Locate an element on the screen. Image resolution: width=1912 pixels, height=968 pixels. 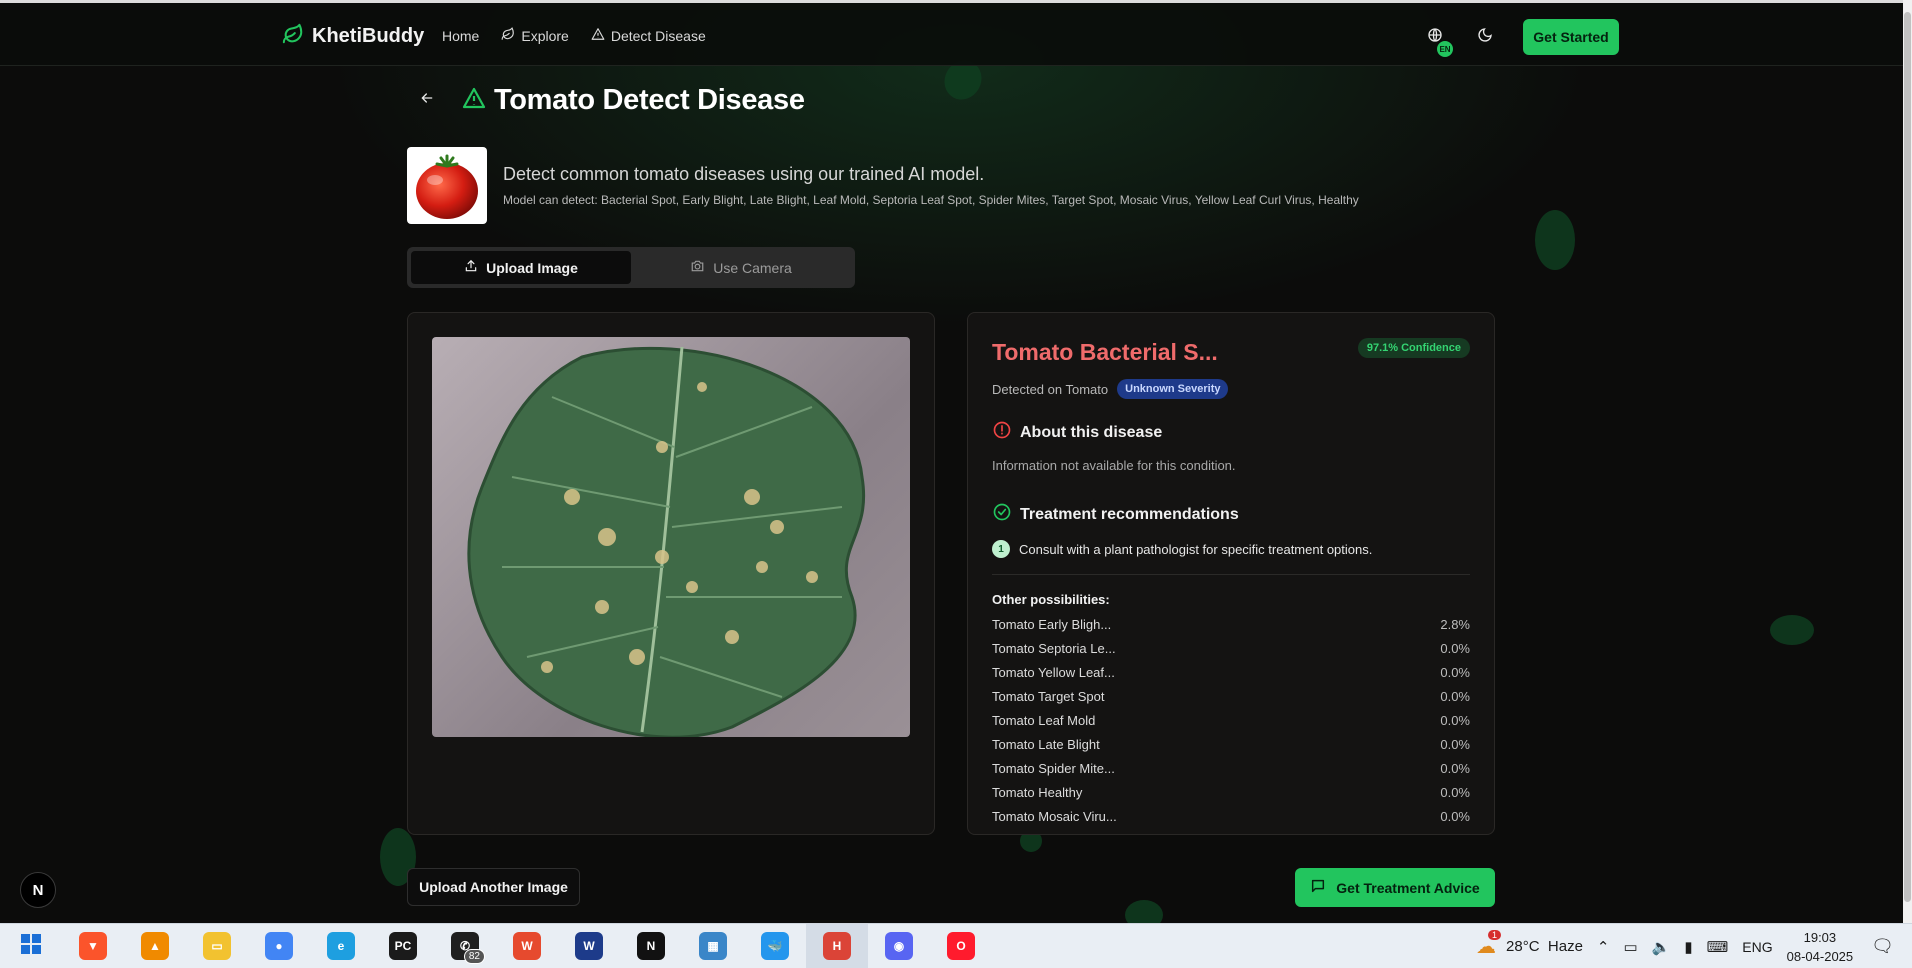
chrome-profile-icon: H is located at coordinates (837, 946).